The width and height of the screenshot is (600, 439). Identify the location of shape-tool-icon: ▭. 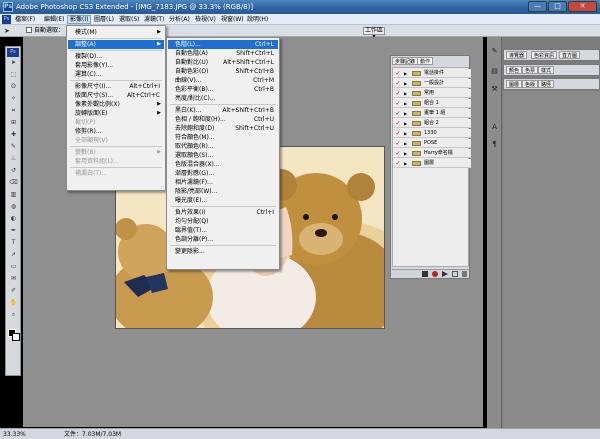
(13, 266).